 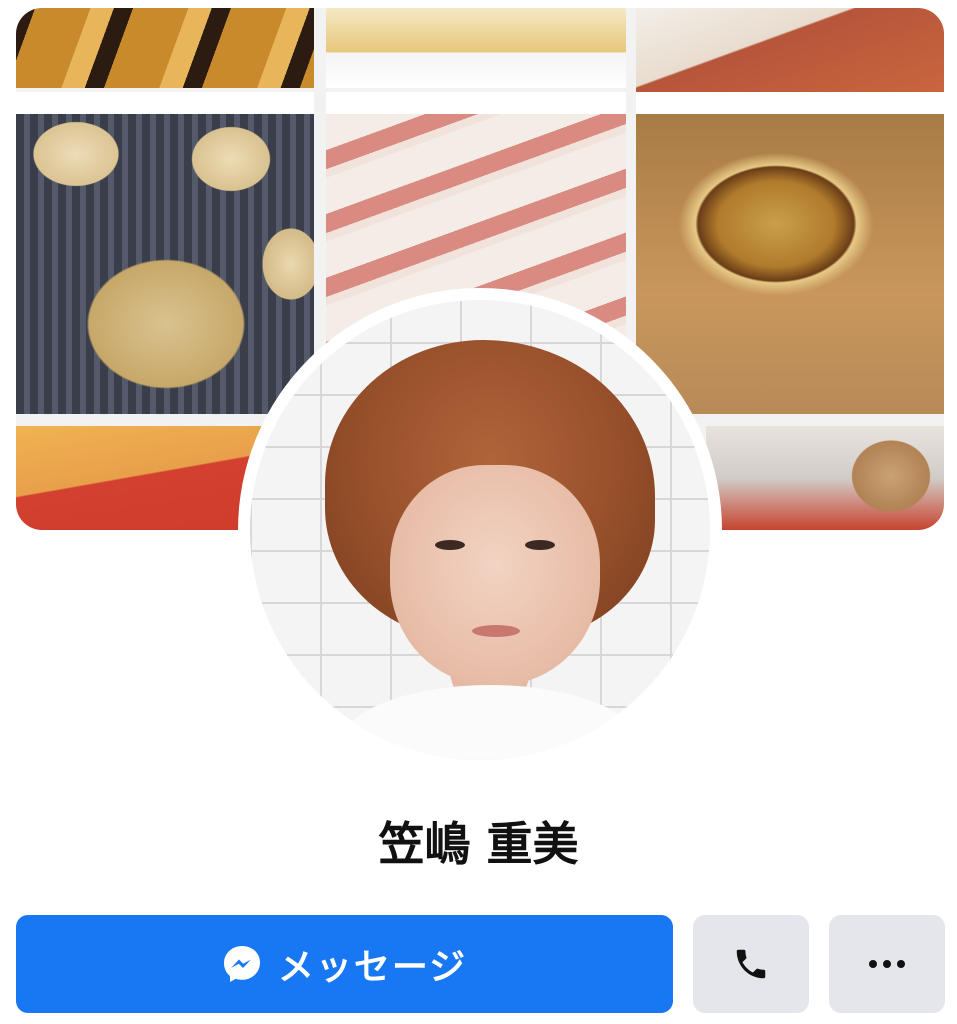 I want to click on more-dots-icon, so click(x=887, y=964).